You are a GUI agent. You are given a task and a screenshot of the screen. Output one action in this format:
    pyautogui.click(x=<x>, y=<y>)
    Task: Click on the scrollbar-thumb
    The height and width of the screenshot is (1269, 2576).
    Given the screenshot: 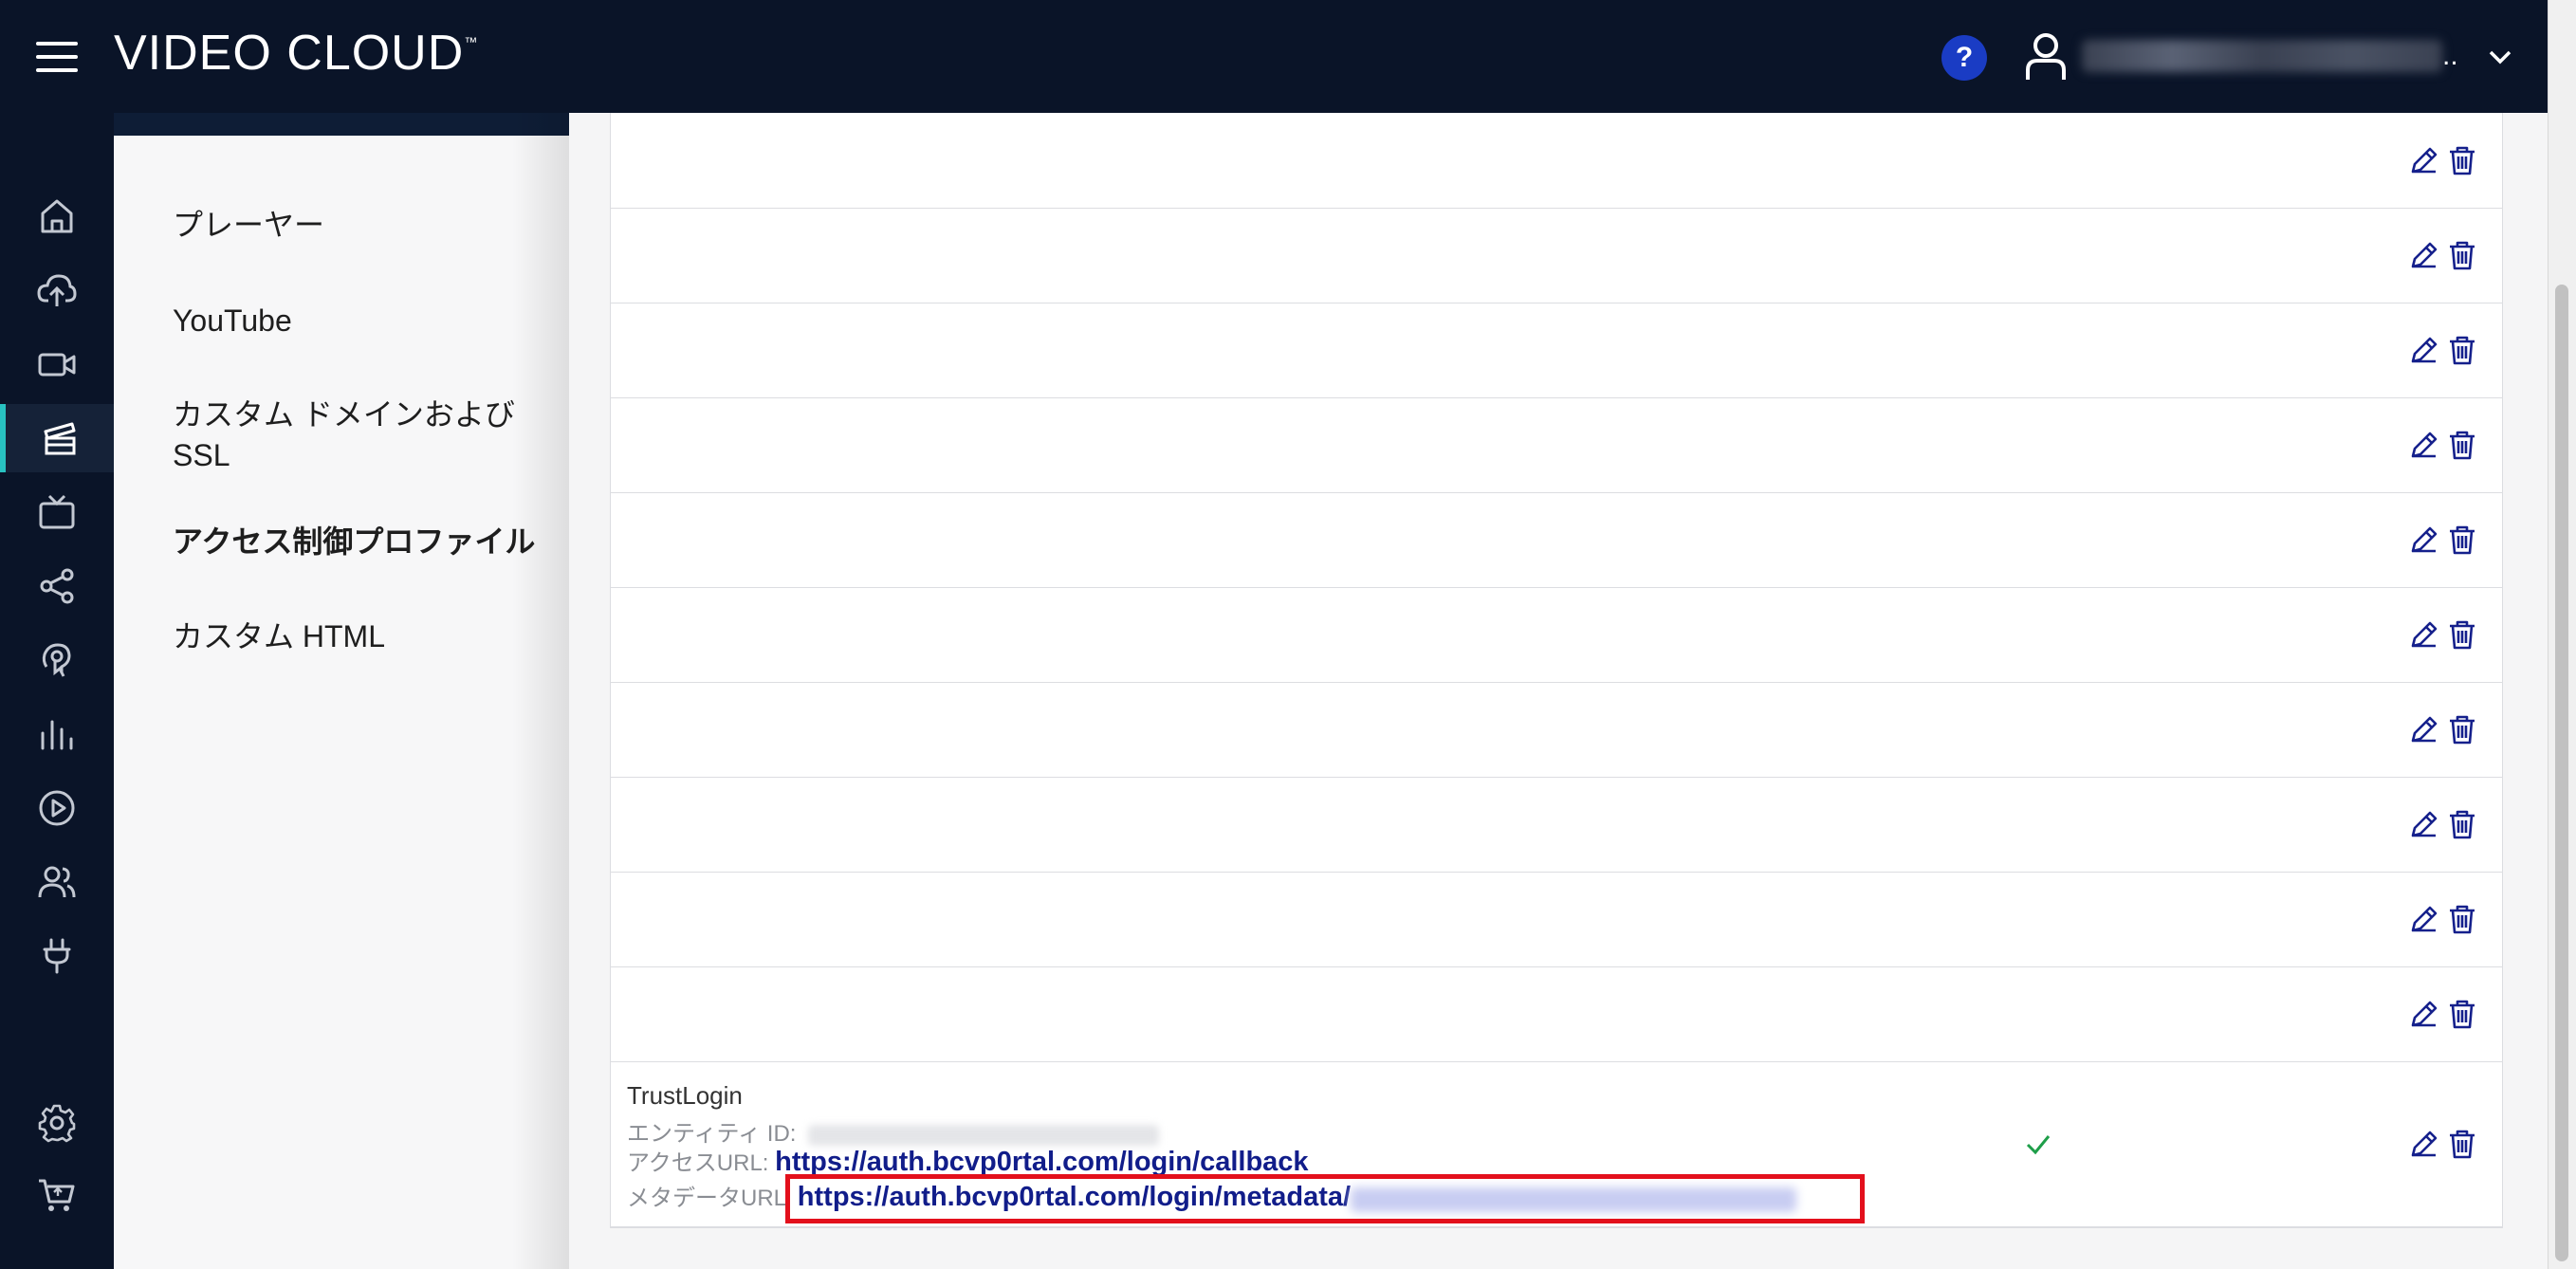 What is the action you would take?
    pyautogui.click(x=2561, y=773)
    